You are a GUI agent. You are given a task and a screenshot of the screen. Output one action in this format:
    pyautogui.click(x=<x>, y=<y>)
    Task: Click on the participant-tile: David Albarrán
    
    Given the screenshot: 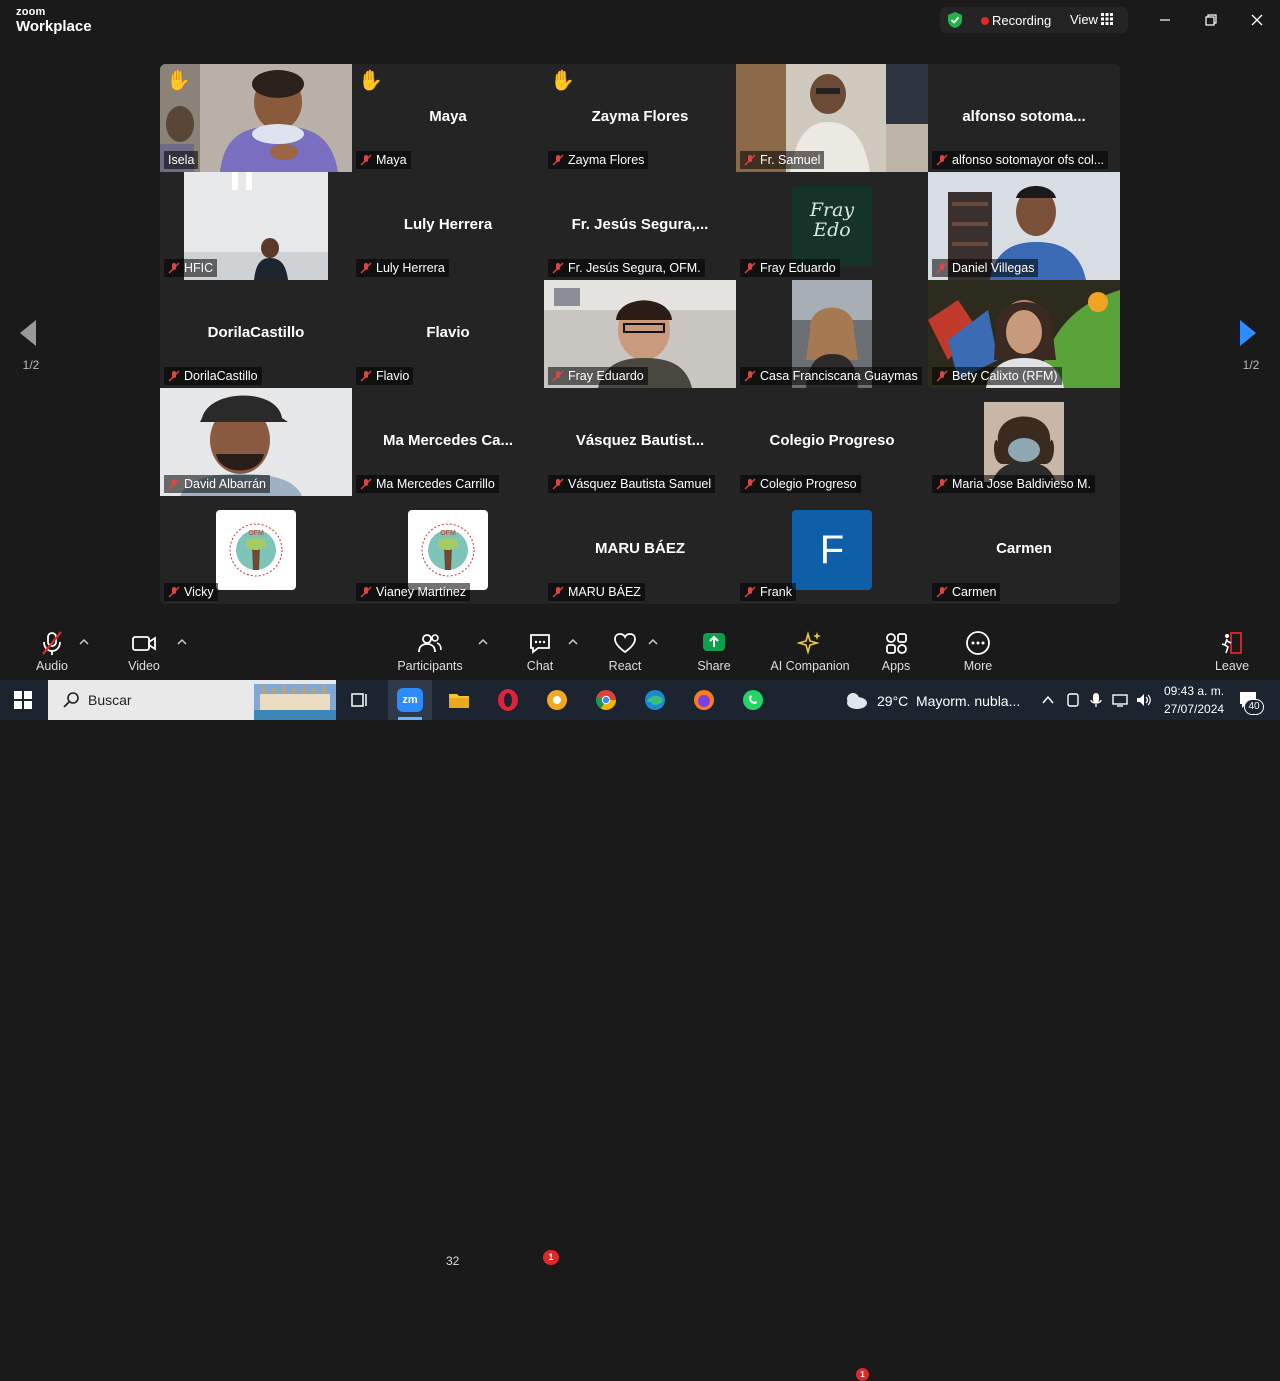 What is the action you would take?
    pyautogui.click(x=256, y=442)
    